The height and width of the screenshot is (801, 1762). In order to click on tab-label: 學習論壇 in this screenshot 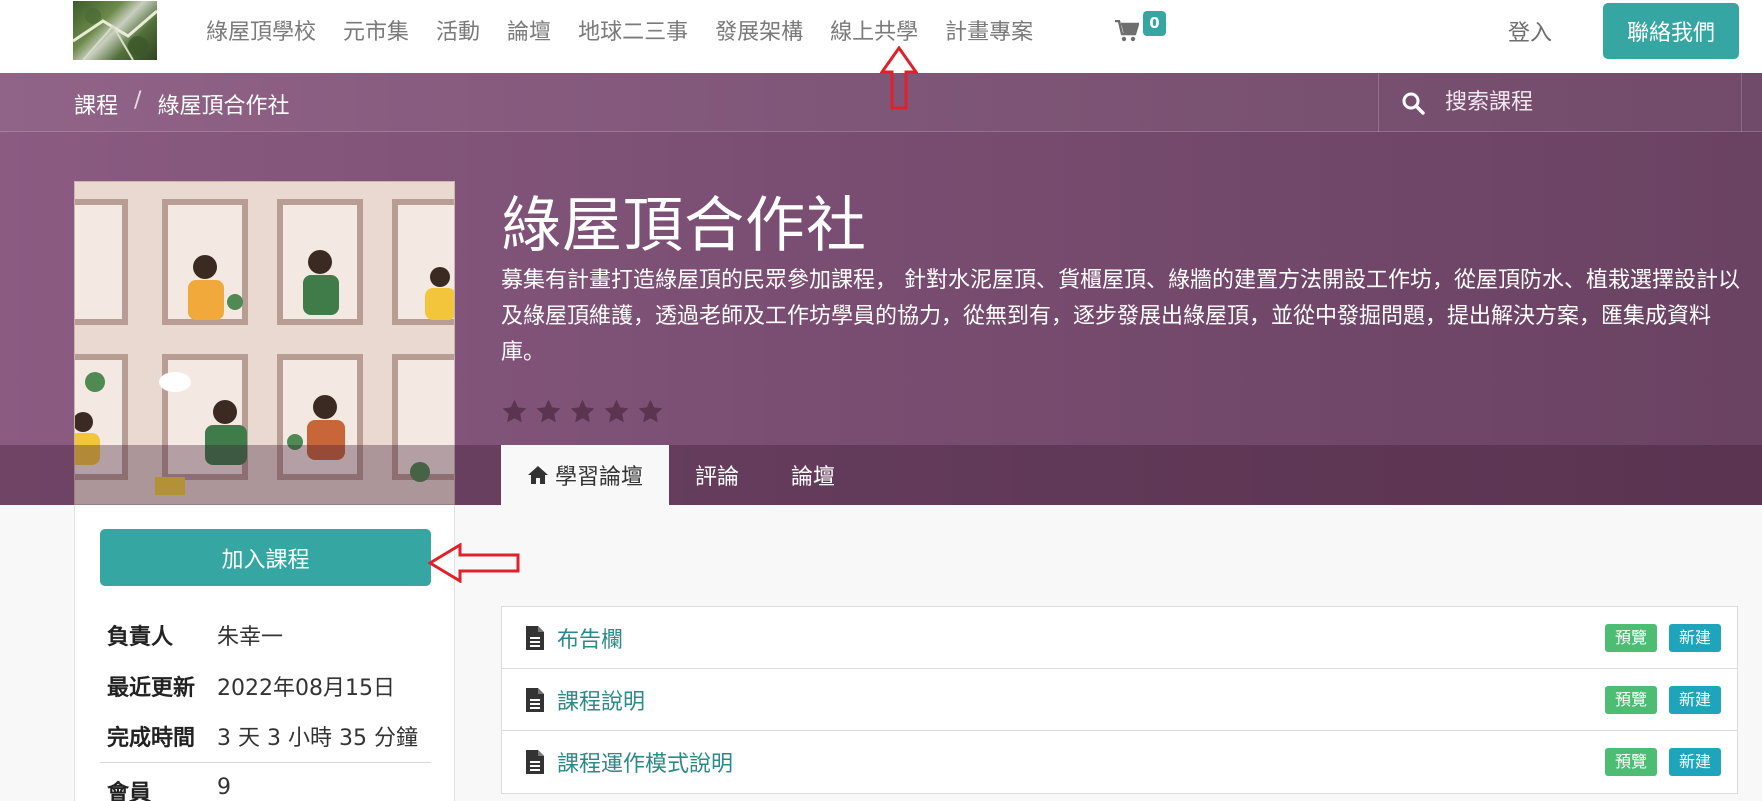, I will do `click(599, 477)`.